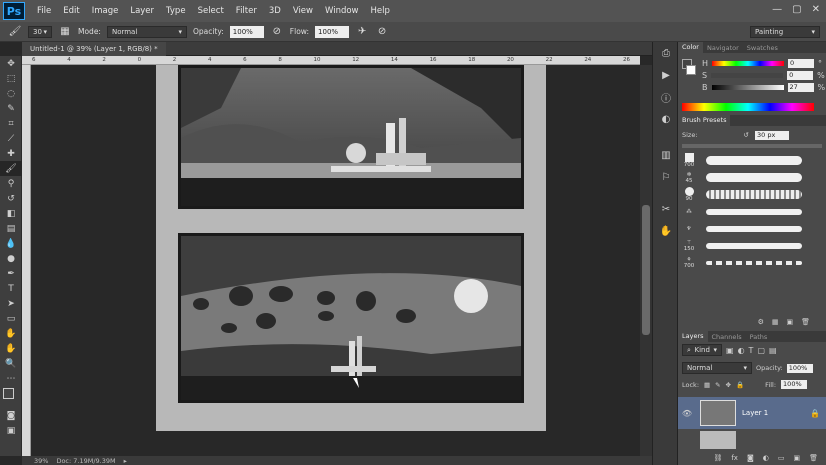  I want to click on brush-preset-item: 700, so click(752, 160).